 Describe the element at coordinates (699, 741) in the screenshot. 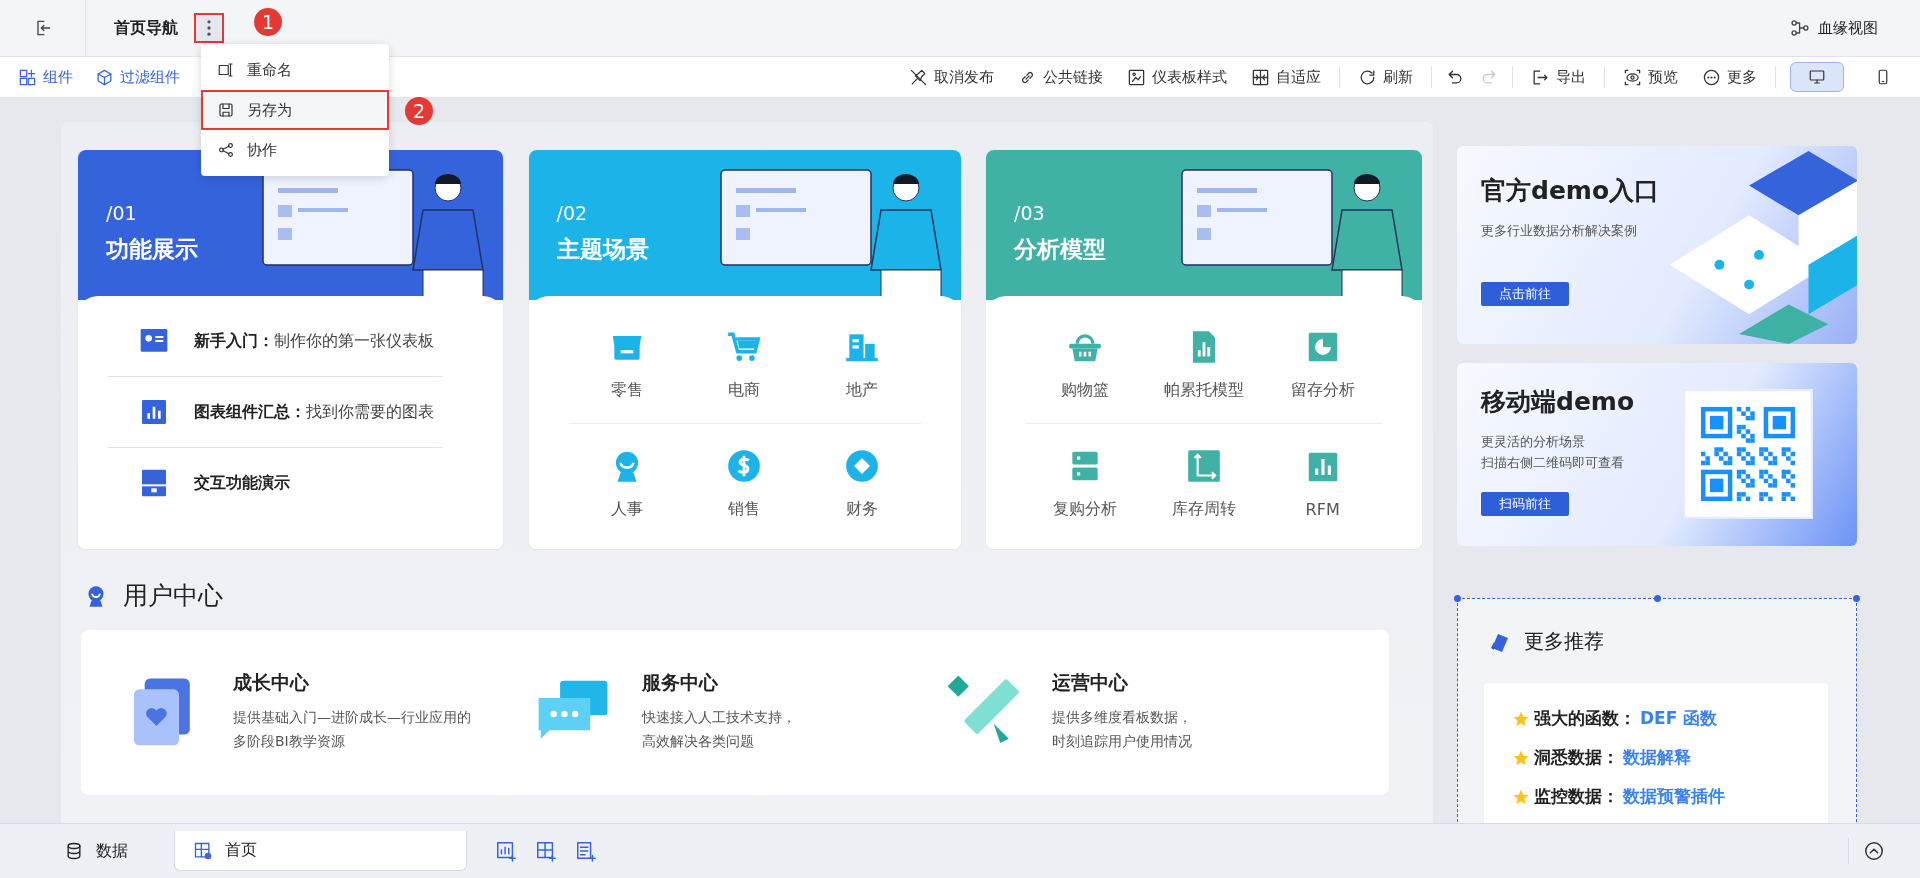

I see `center-description: 高效解决各类问题` at that location.